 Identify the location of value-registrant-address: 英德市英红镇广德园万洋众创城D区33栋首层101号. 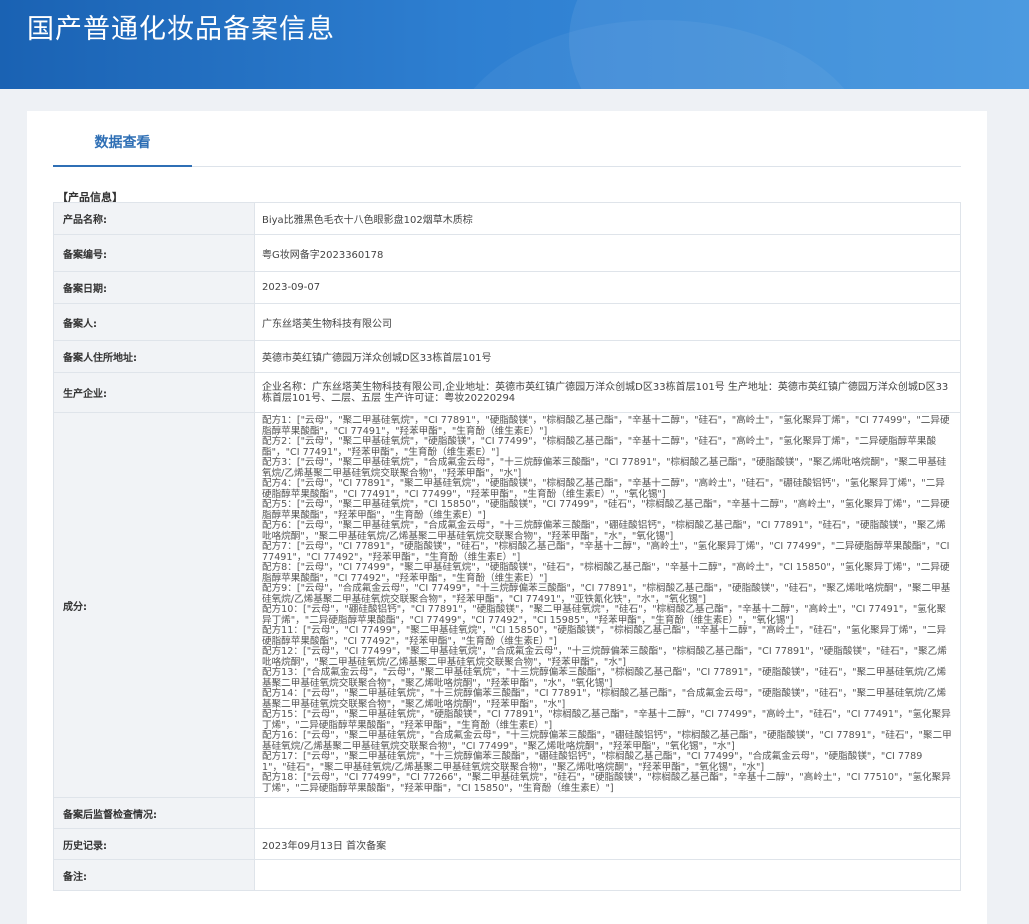
(607, 356).